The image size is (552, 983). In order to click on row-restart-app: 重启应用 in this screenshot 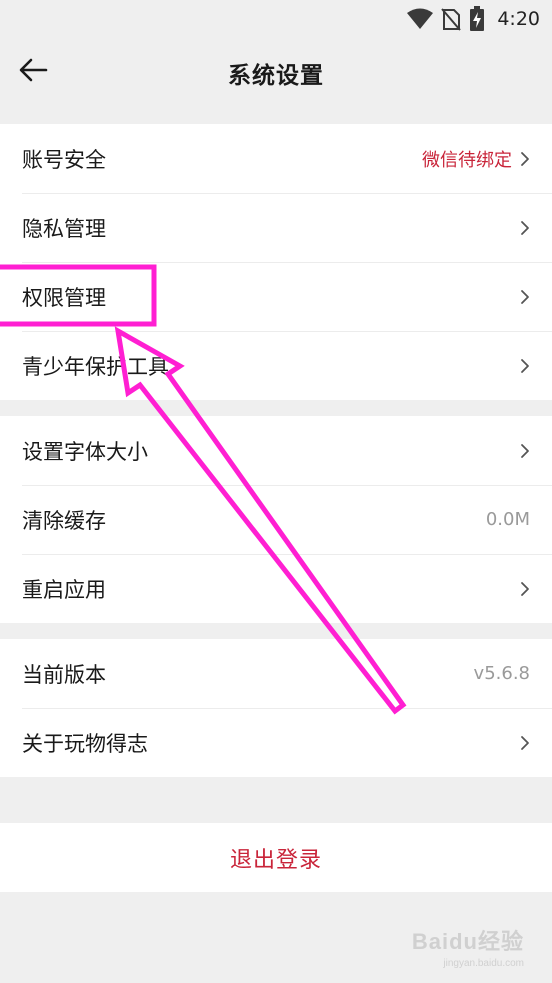, I will do `click(276, 588)`.